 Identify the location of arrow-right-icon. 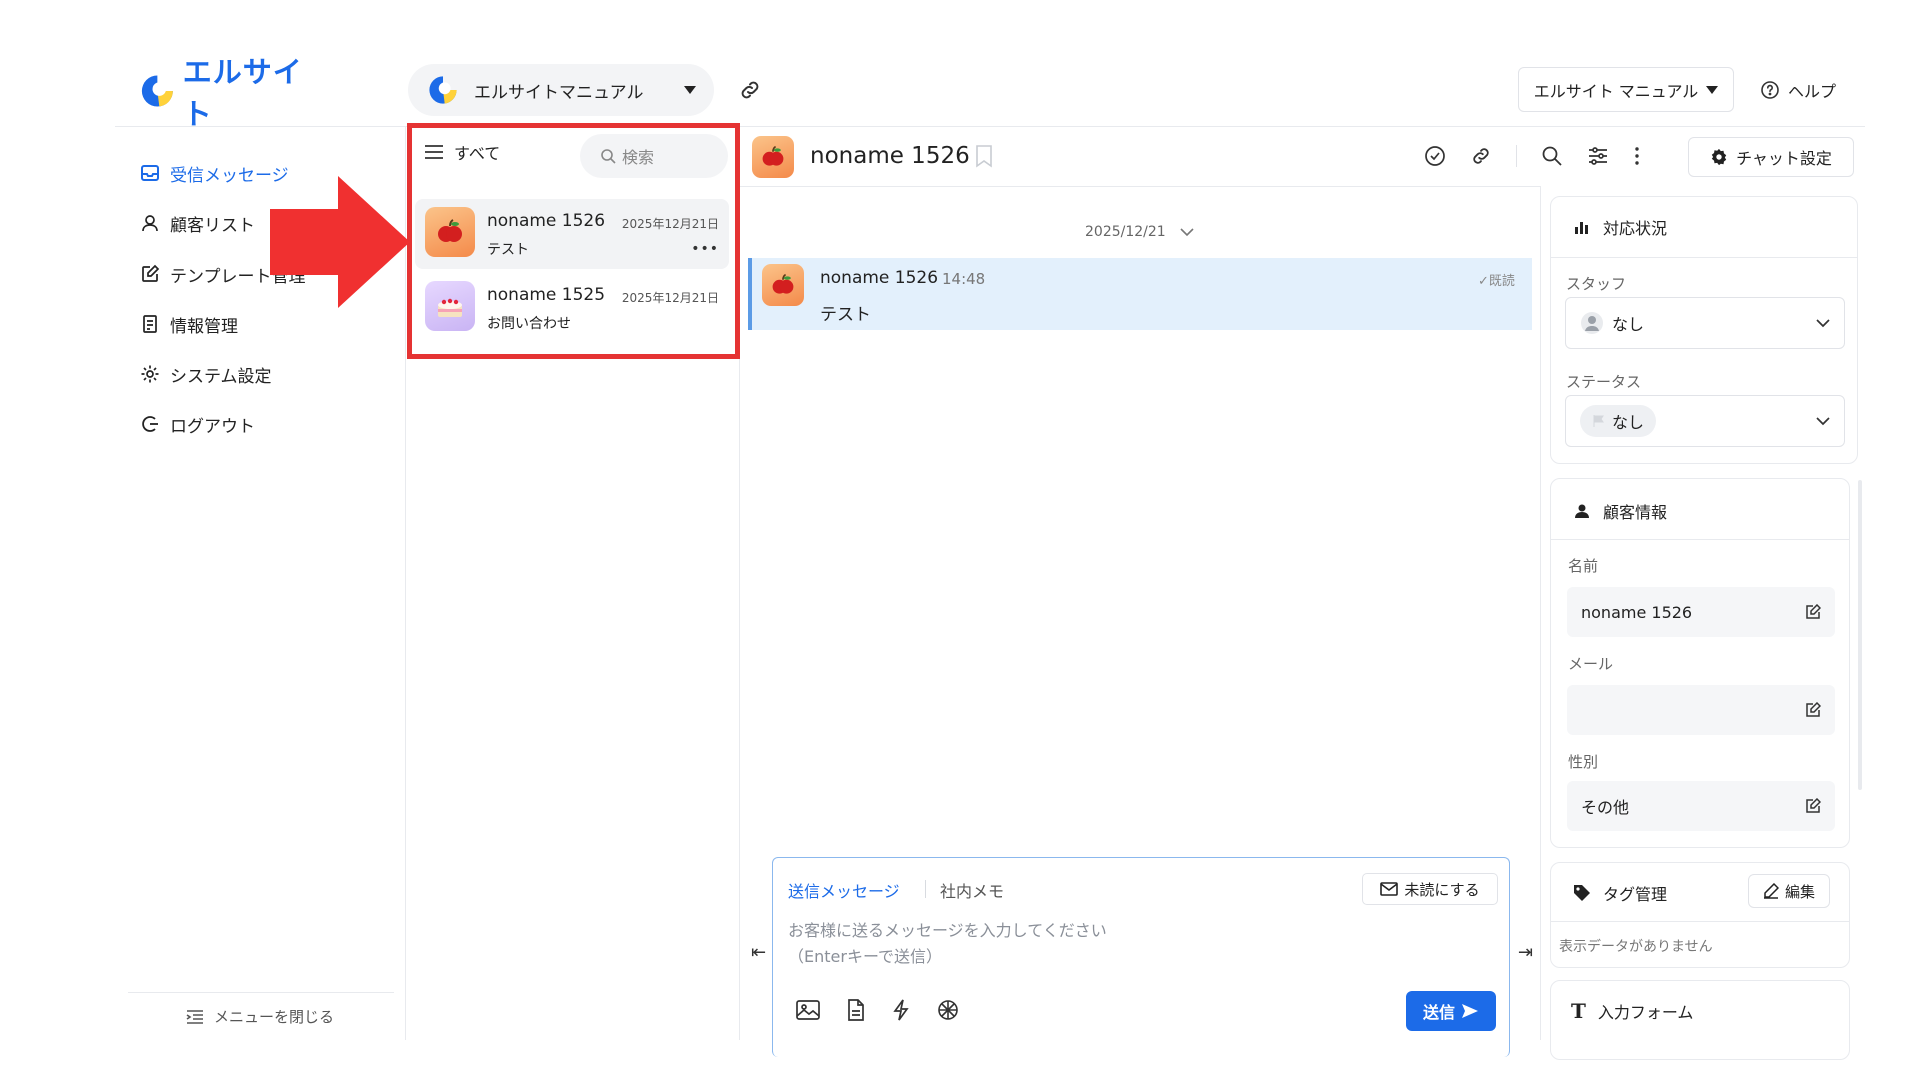
(340, 242).